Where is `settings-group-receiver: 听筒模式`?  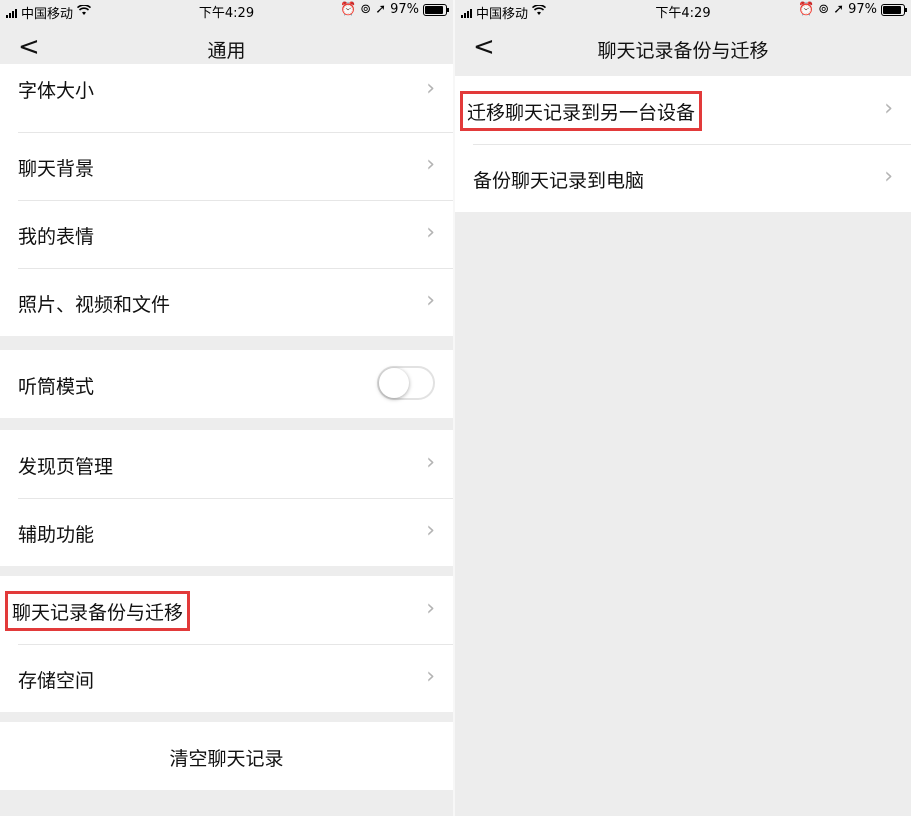
settings-group-receiver: 听筒模式 is located at coordinates (226, 384).